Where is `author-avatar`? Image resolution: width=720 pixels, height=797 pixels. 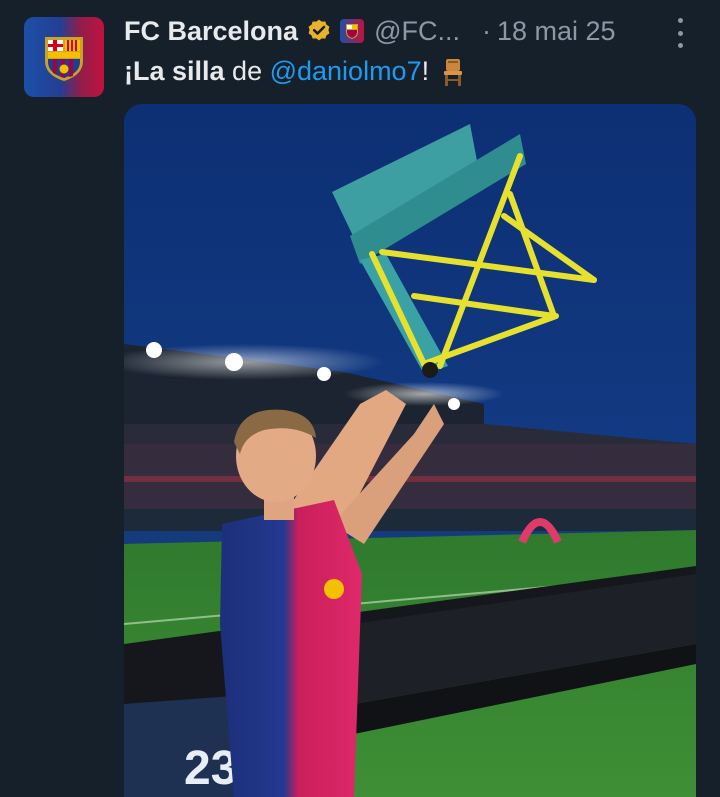
author-avatar is located at coordinates (64, 57).